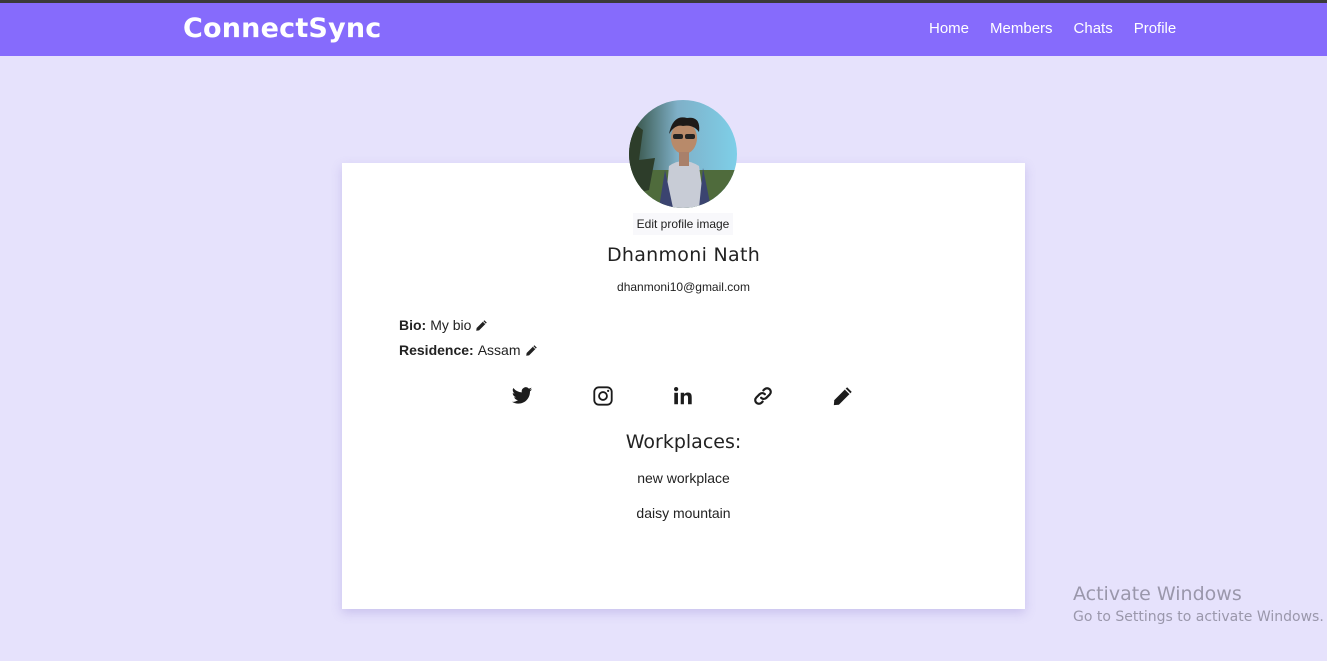 The image size is (1327, 661). What do you see at coordinates (683, 478) in the screenshot?
I see `workplace-item: new workplace` at bounding box center [683, 478].